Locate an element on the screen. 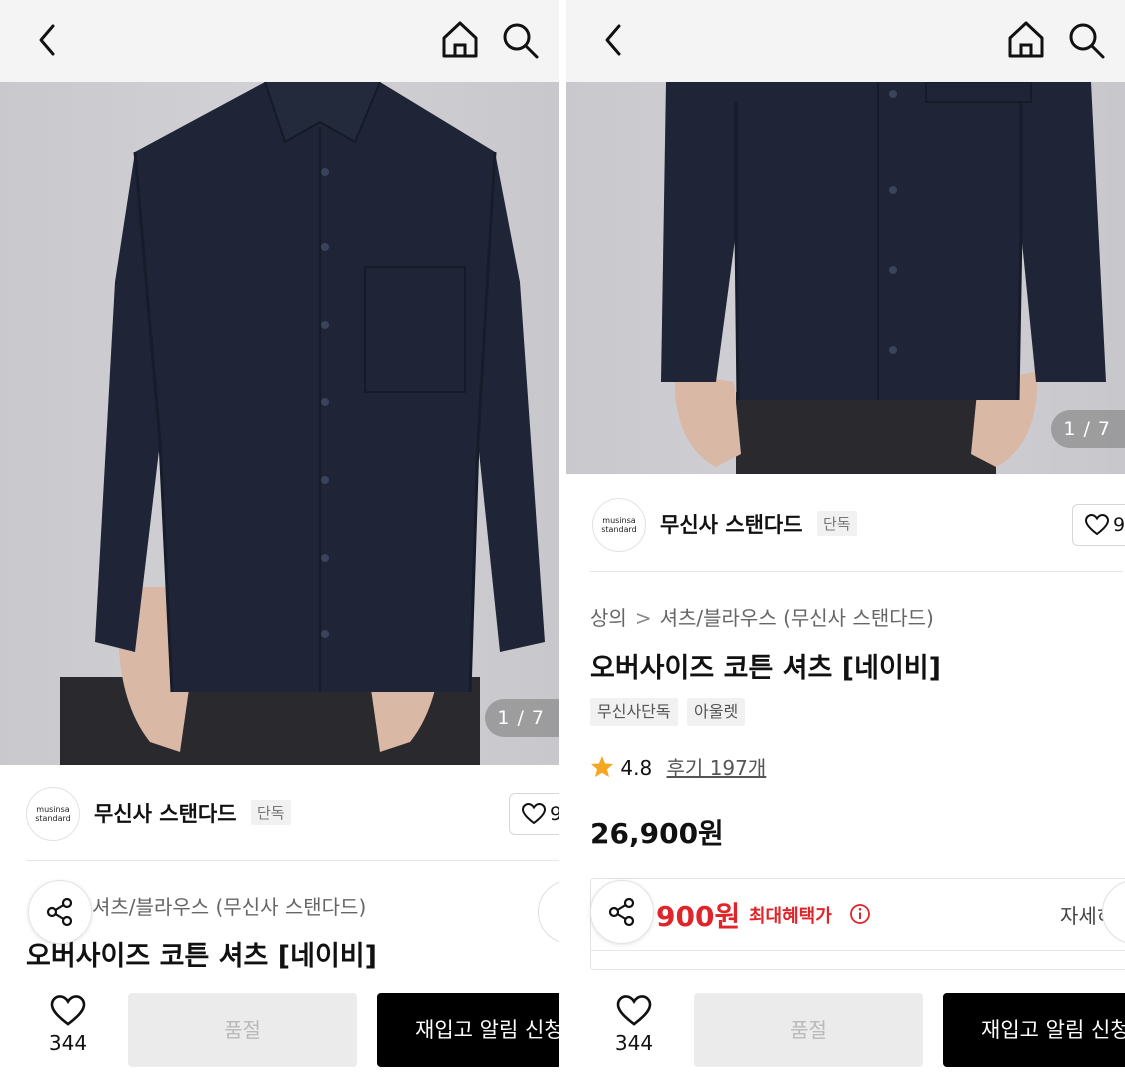 This screenshot has height=1087, width=1125. info-icon is located at coordinates (860, 916).